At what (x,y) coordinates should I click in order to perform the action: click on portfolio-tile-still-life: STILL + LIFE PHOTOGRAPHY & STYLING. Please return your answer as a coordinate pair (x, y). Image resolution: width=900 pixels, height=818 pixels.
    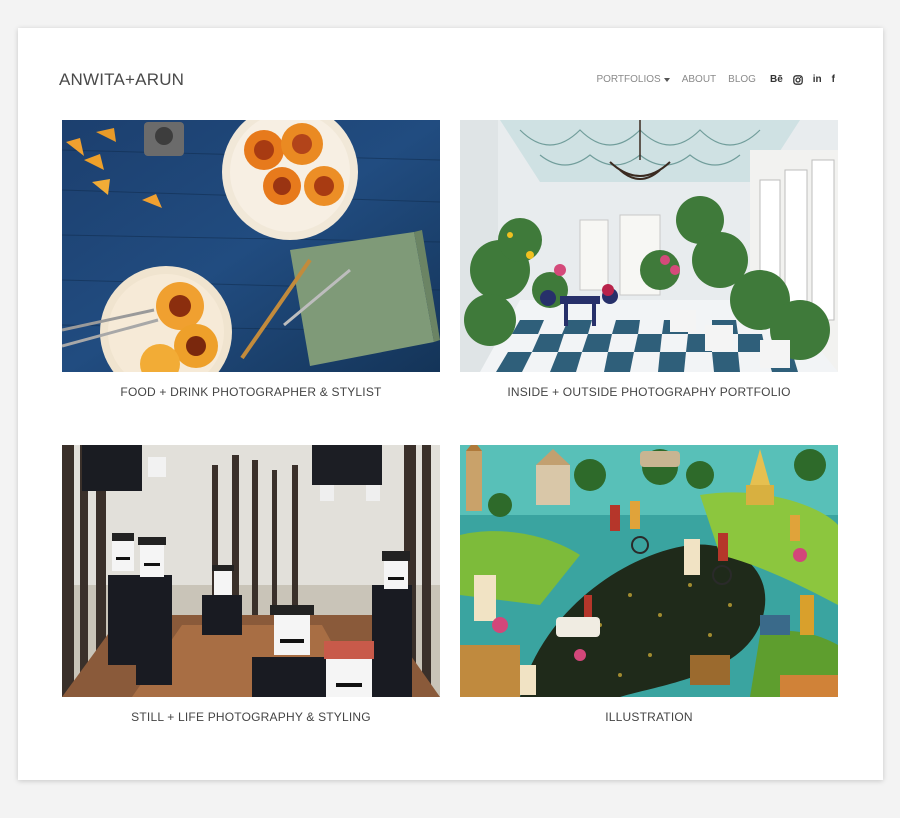
    Looking at the image, I should click on (251, 584).